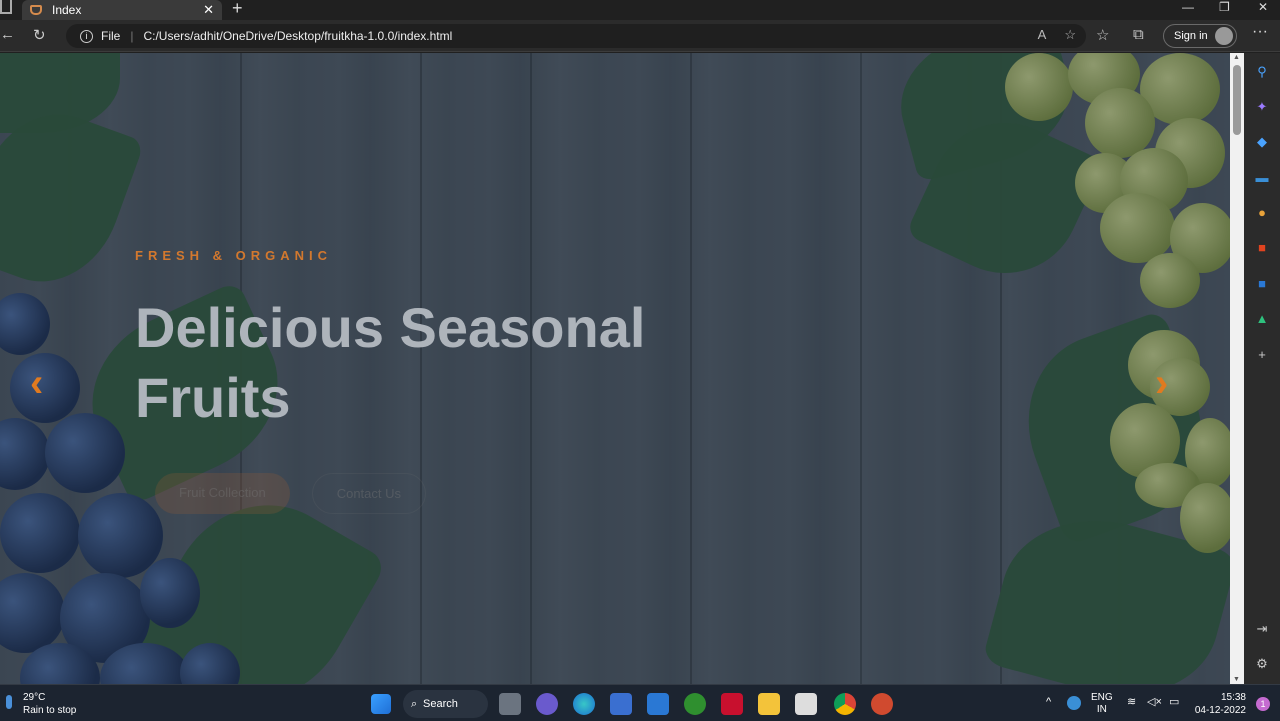  Describe the element at coordinates (732, 704) in the screenshot. I see `mcafee-icon` at that location.